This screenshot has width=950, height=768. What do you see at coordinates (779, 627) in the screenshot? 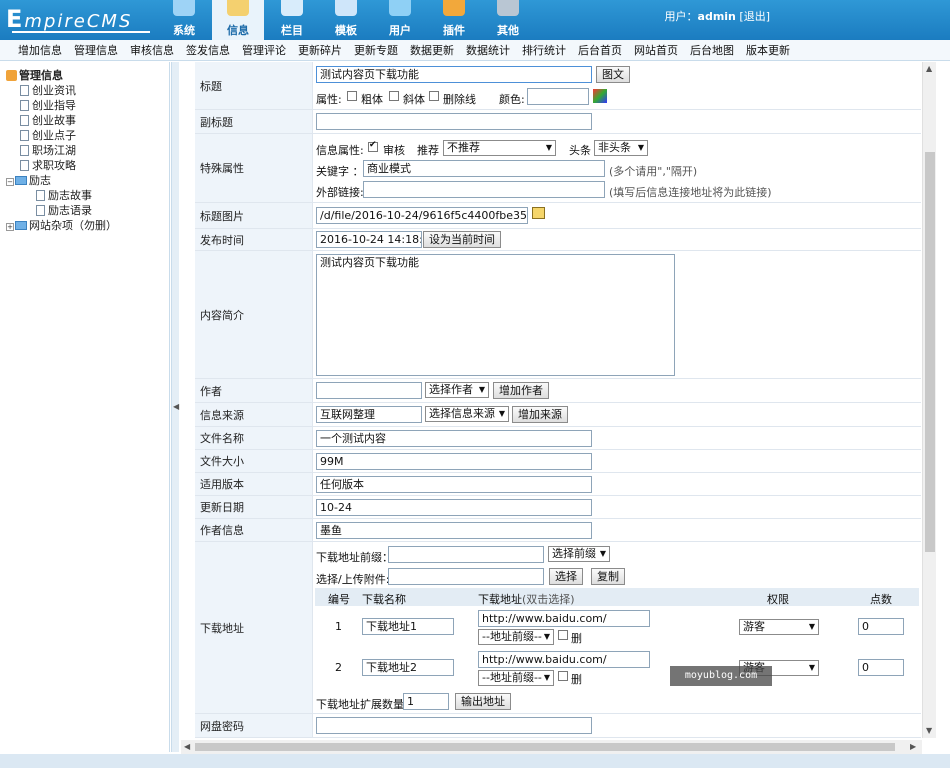
I see `dl-permission-select: 游客` at bounding box center [779, 627].